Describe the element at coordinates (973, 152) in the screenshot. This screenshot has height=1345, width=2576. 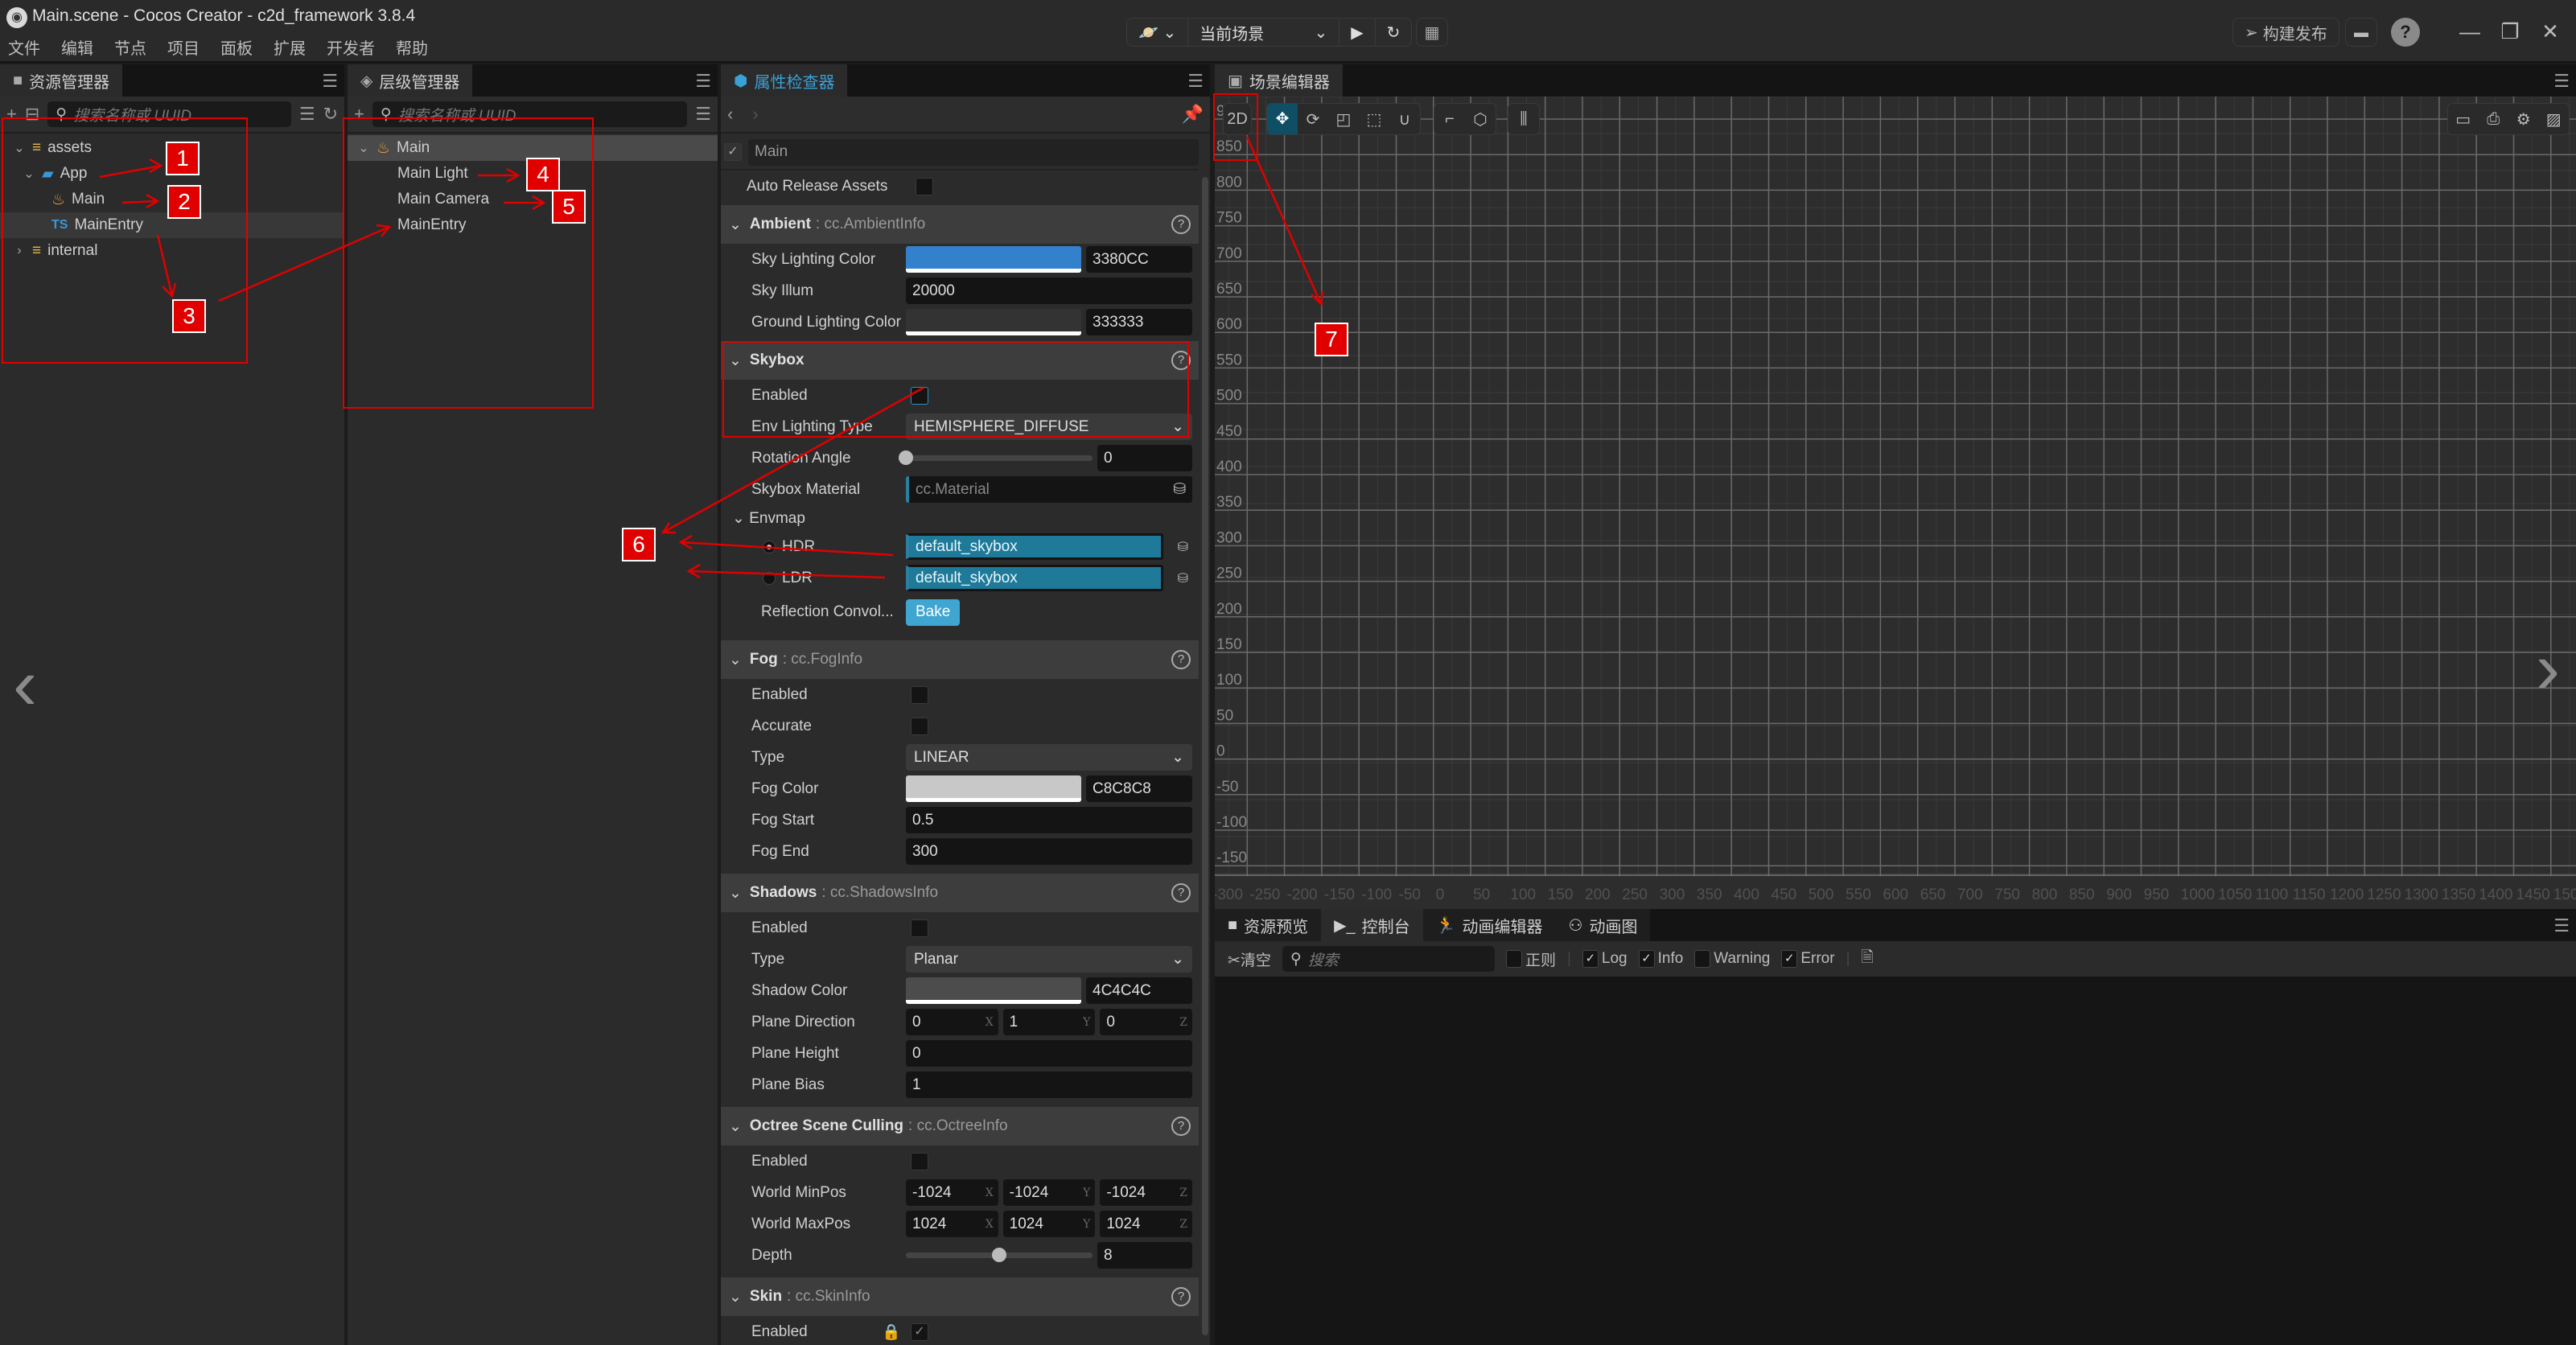
I see `node-name-input: Main` at that location.